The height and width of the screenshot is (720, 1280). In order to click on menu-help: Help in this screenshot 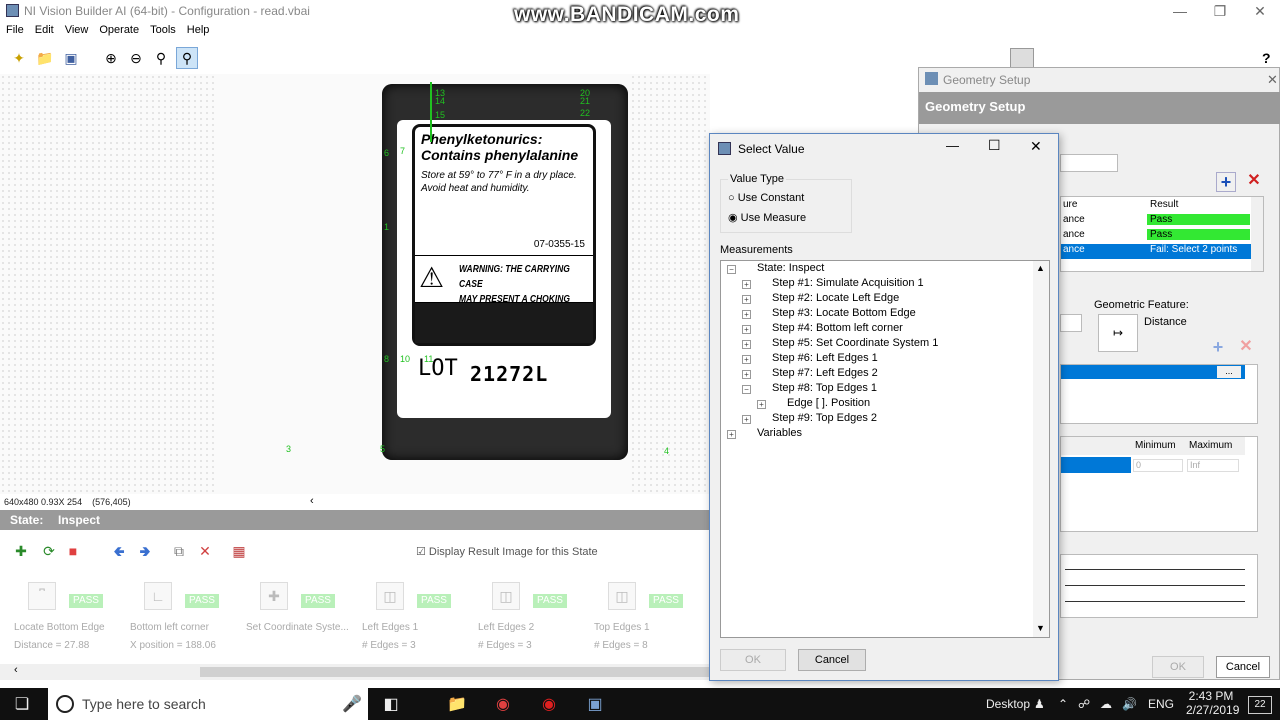, I will do `click(198, 29)`.